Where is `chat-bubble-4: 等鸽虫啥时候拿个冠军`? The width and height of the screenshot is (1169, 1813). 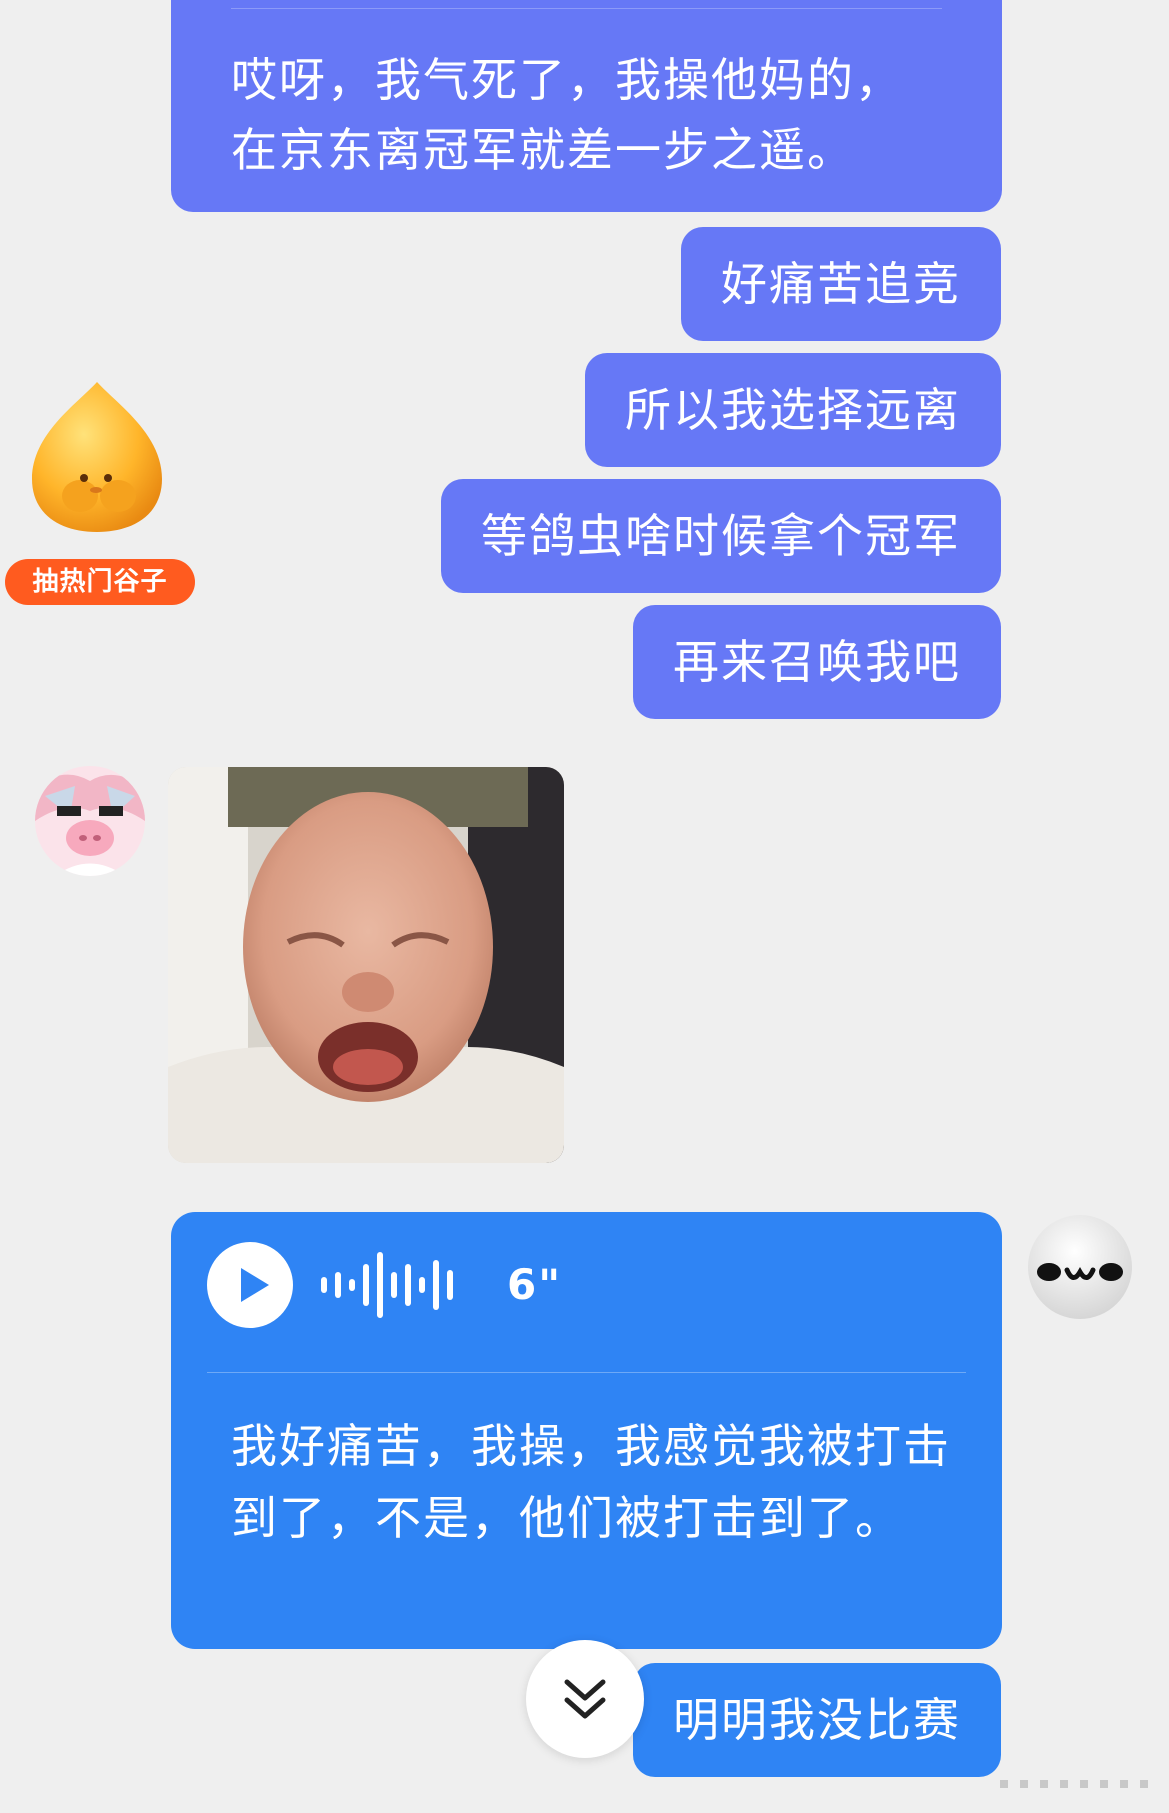 chat-bubble-4: 等鸽虫啥时候拿个冠军 is located at coordinates (721, 536).